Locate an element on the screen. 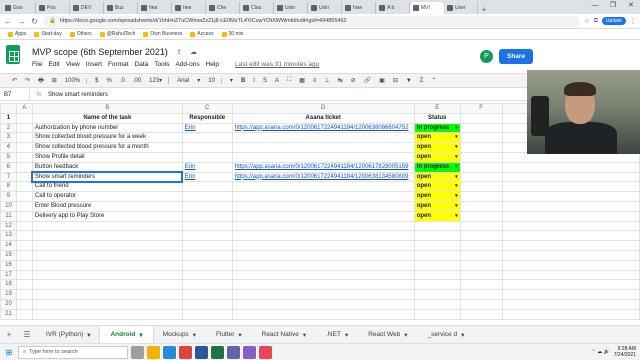  responsible-cell: Responsible is located at coordinates (207, 118).